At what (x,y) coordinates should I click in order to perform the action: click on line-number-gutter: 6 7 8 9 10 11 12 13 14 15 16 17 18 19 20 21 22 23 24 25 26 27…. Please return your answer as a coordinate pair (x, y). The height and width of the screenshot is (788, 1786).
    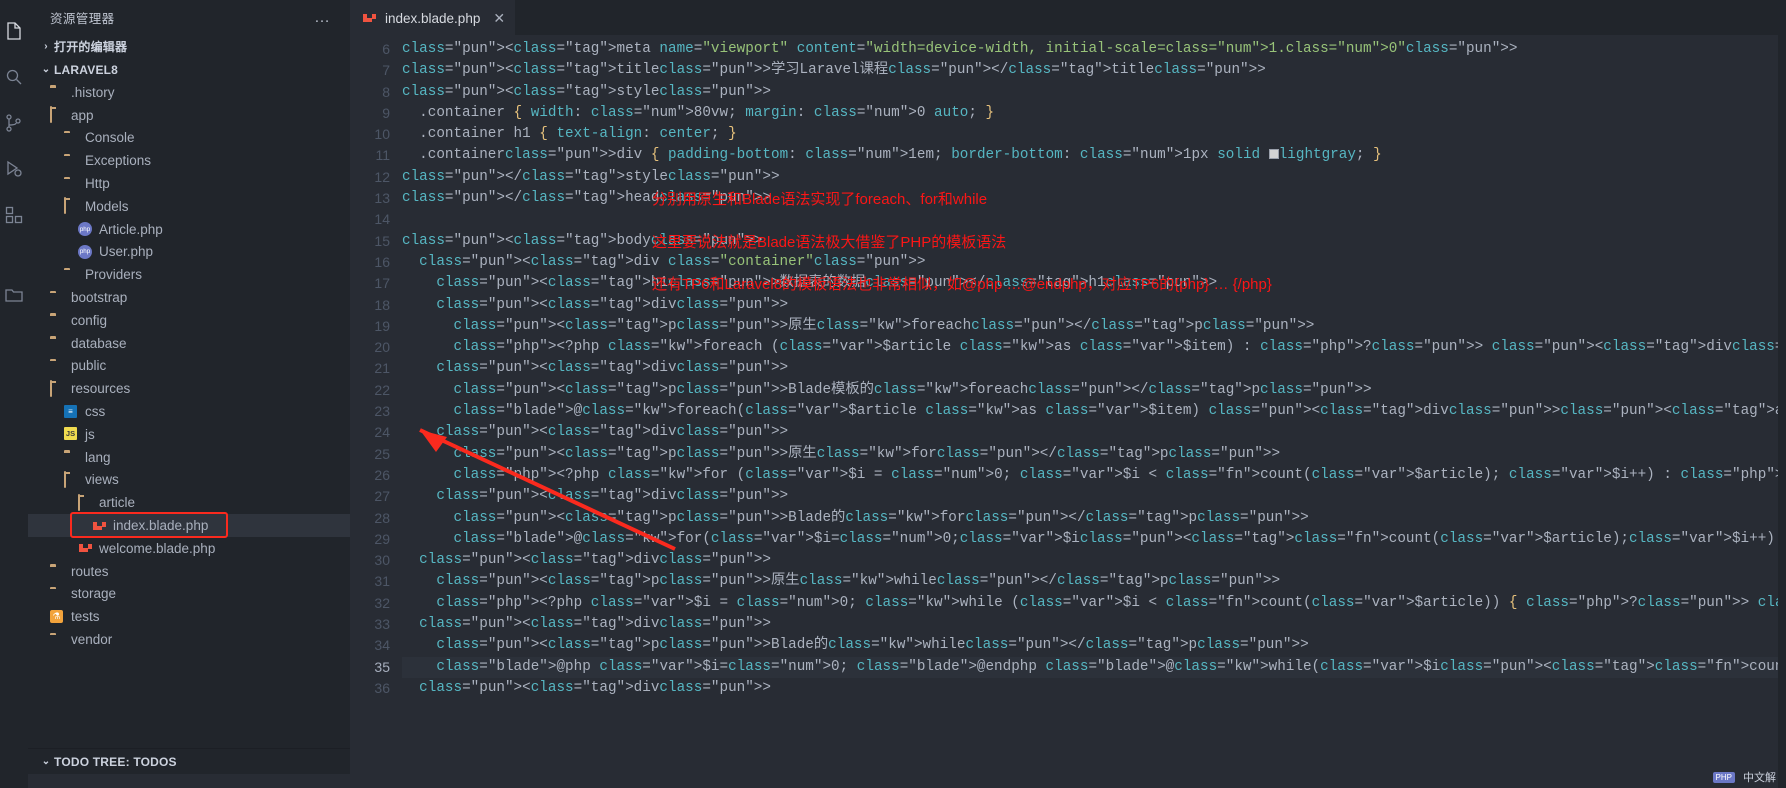
    Looking at the image, I should click on (376, 411).